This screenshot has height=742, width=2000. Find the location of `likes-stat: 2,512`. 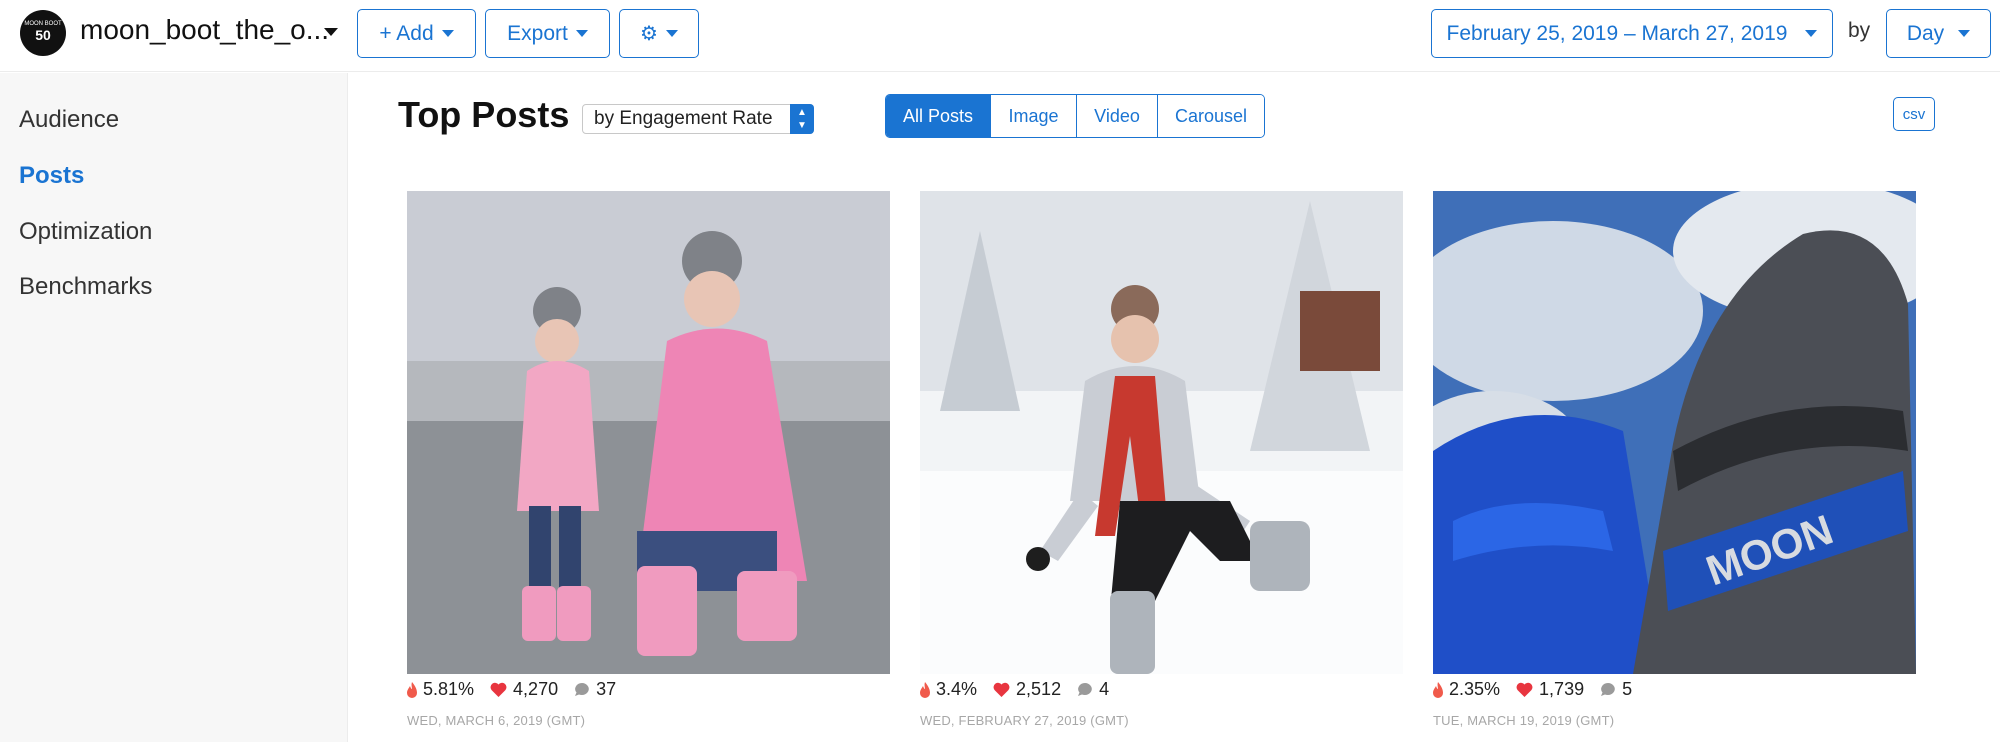

likes-stat: 2,512 is located at coordinates (1027, 689).